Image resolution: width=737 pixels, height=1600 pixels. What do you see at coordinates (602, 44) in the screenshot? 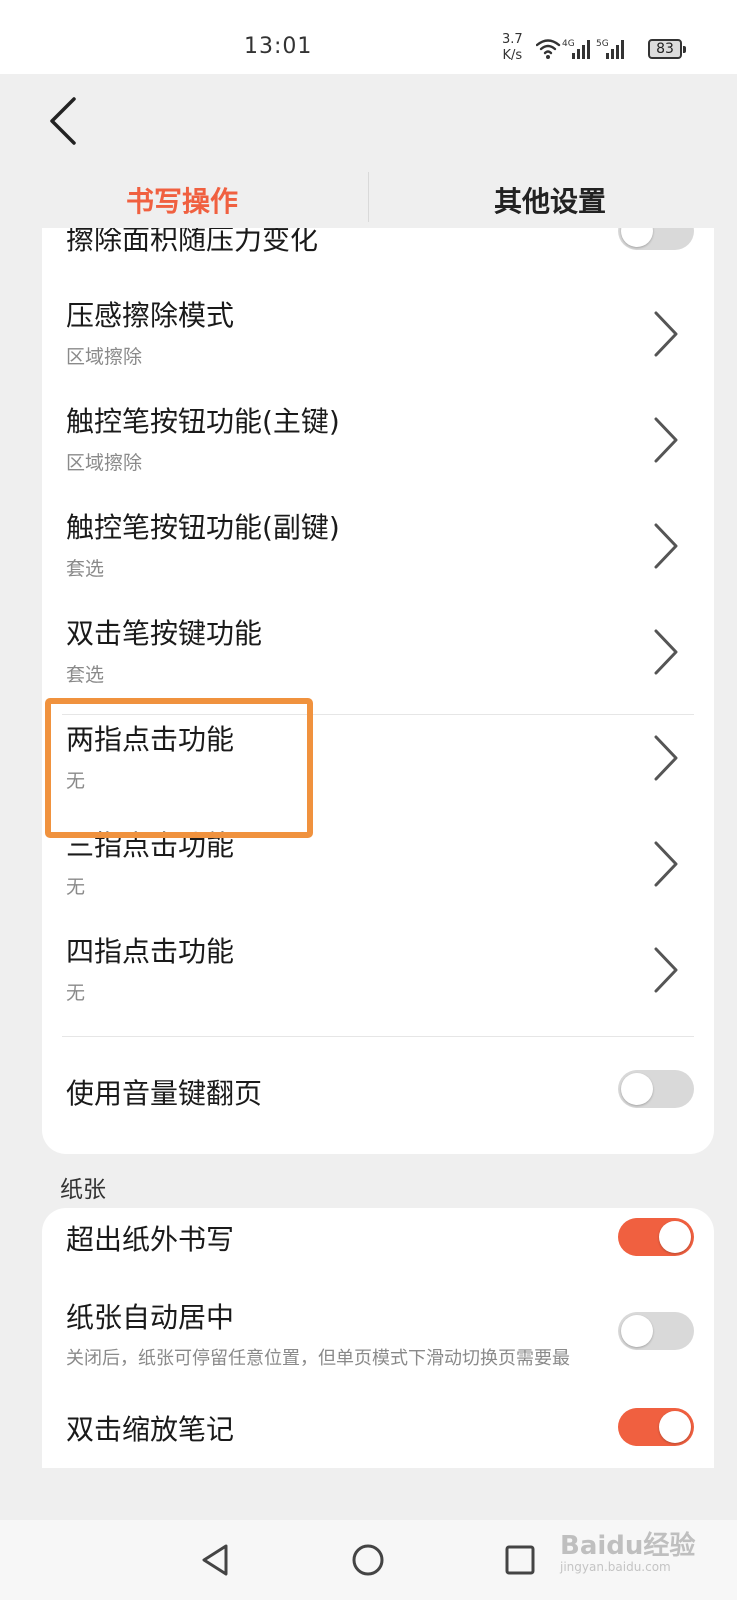
I see `svg-text: 5G` at bounding box center [602, 44].